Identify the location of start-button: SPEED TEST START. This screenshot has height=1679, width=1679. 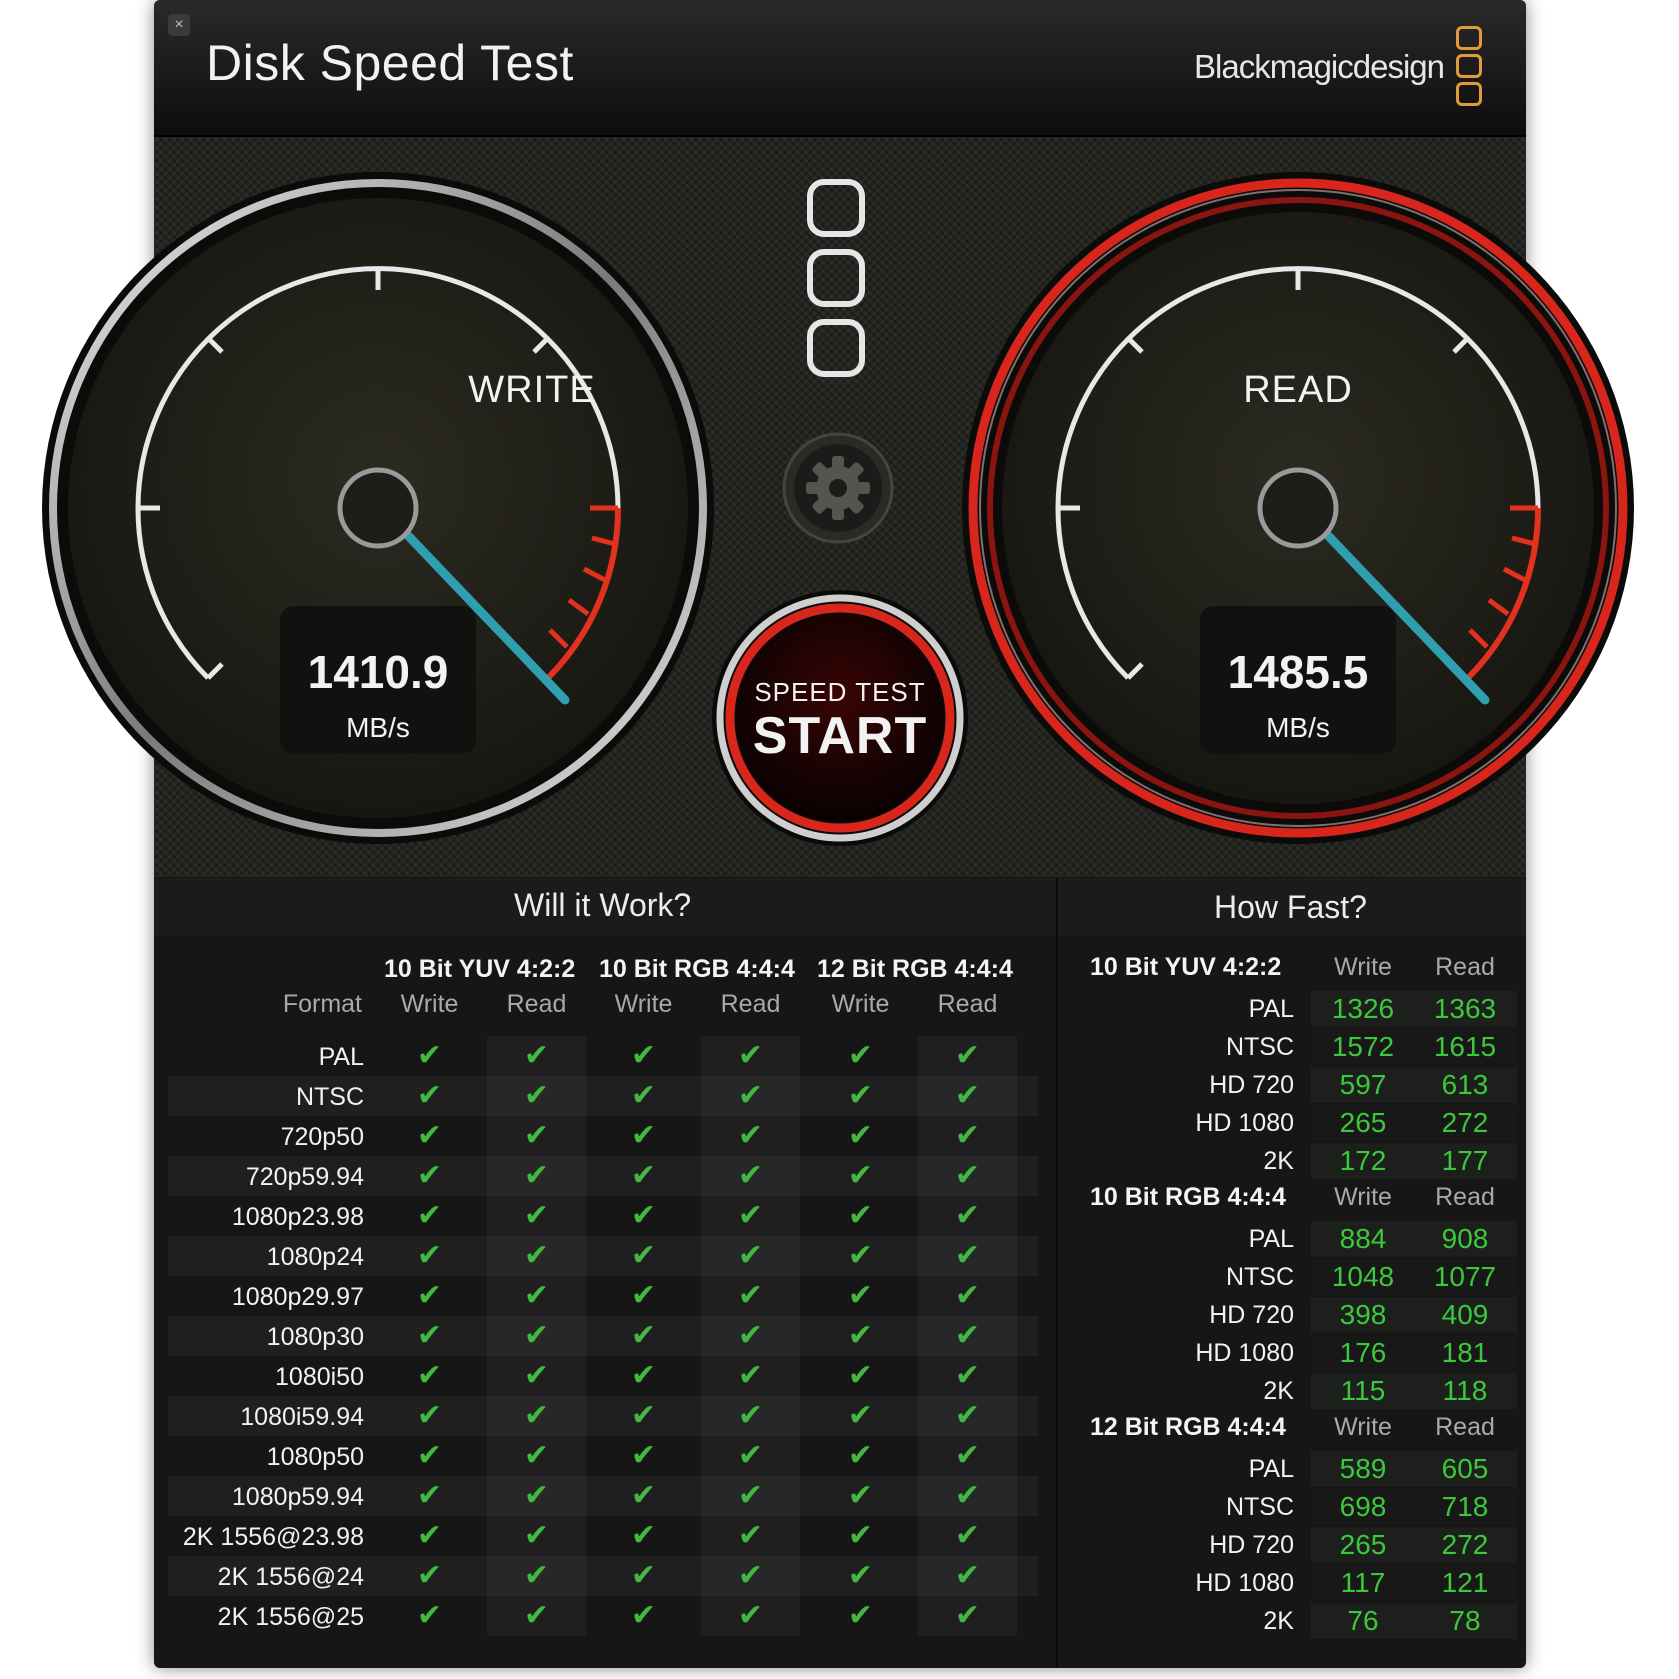
(840, 718).